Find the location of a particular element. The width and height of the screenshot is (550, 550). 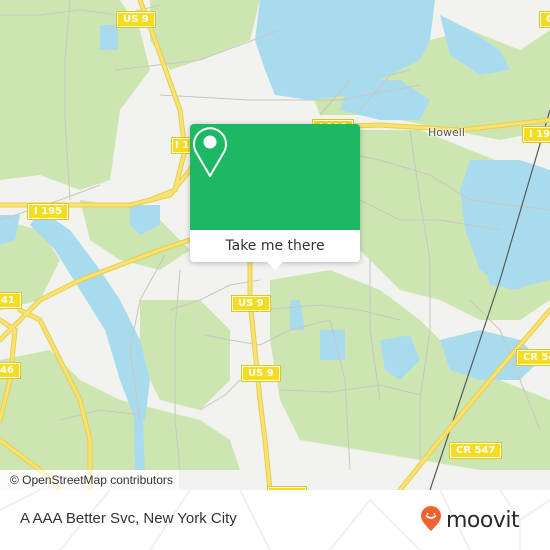

road-shield: 46 is located at coordinates (10, 370).